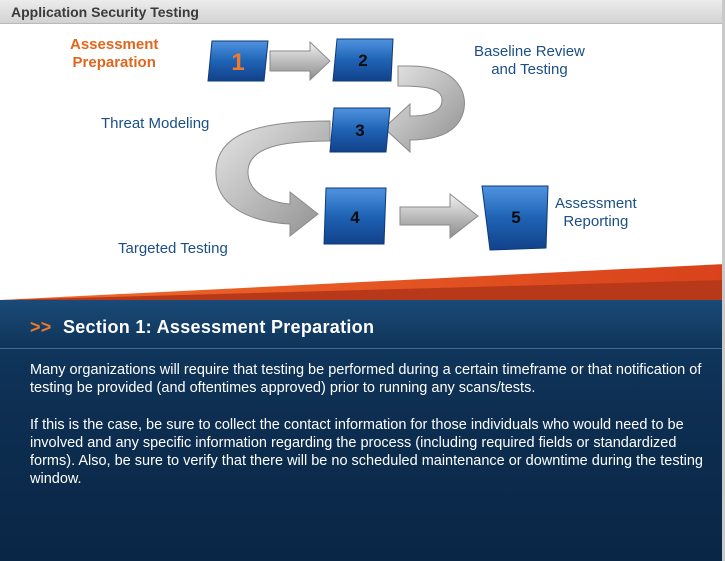  Describe the element at coordinates (596, 203) in the screenshot. I see `step-label-5-line-1: Assessment` at that location.